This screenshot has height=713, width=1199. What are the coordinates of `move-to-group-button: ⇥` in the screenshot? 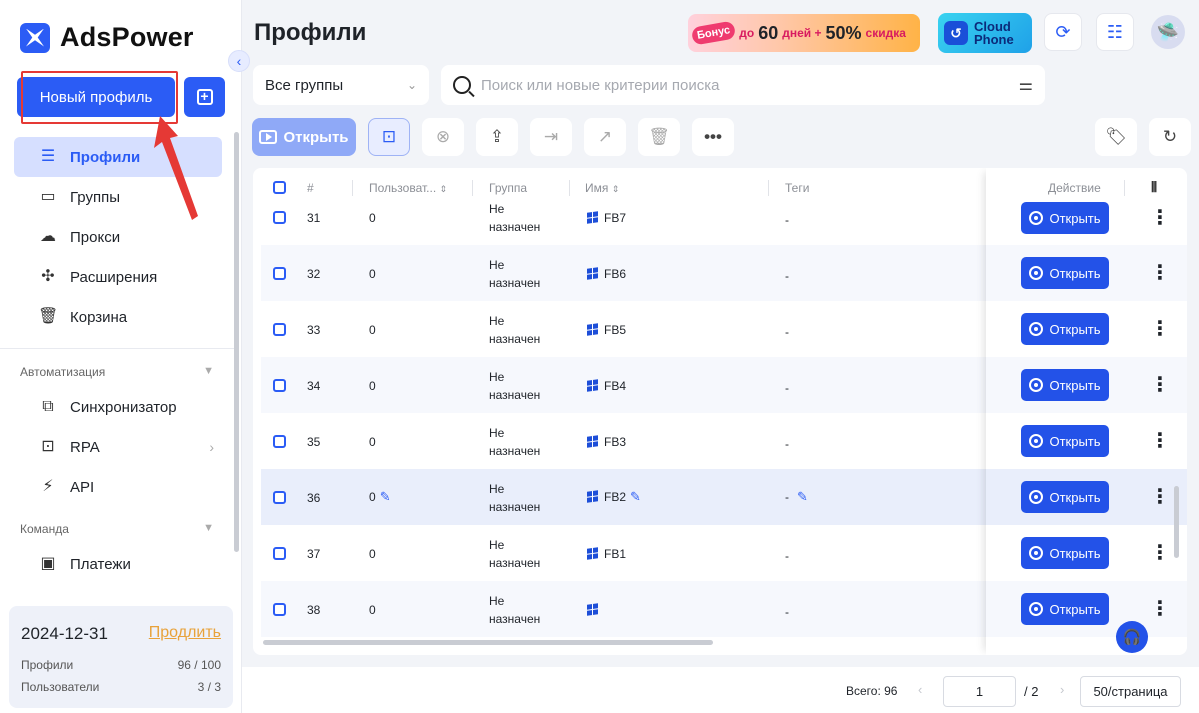 It's located at (551, 137).